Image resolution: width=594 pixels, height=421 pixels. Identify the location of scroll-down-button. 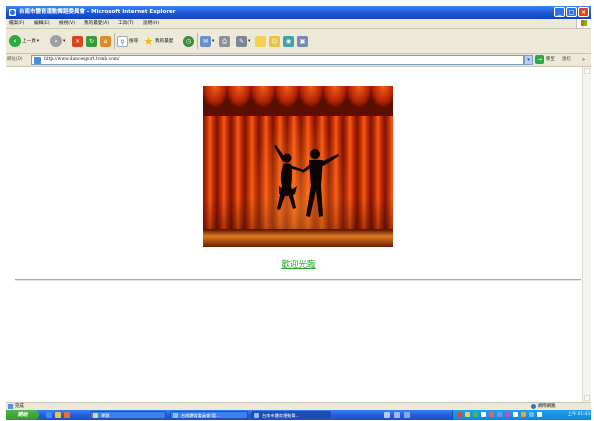
(587, 398).